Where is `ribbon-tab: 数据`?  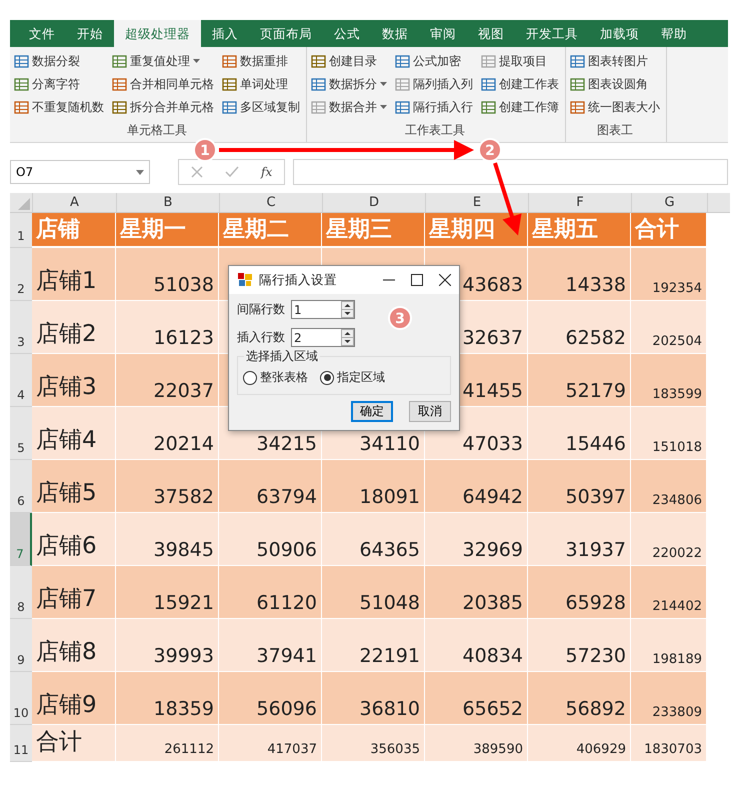
ribbon-tab: 数据 is located at coordinates (395, 33).